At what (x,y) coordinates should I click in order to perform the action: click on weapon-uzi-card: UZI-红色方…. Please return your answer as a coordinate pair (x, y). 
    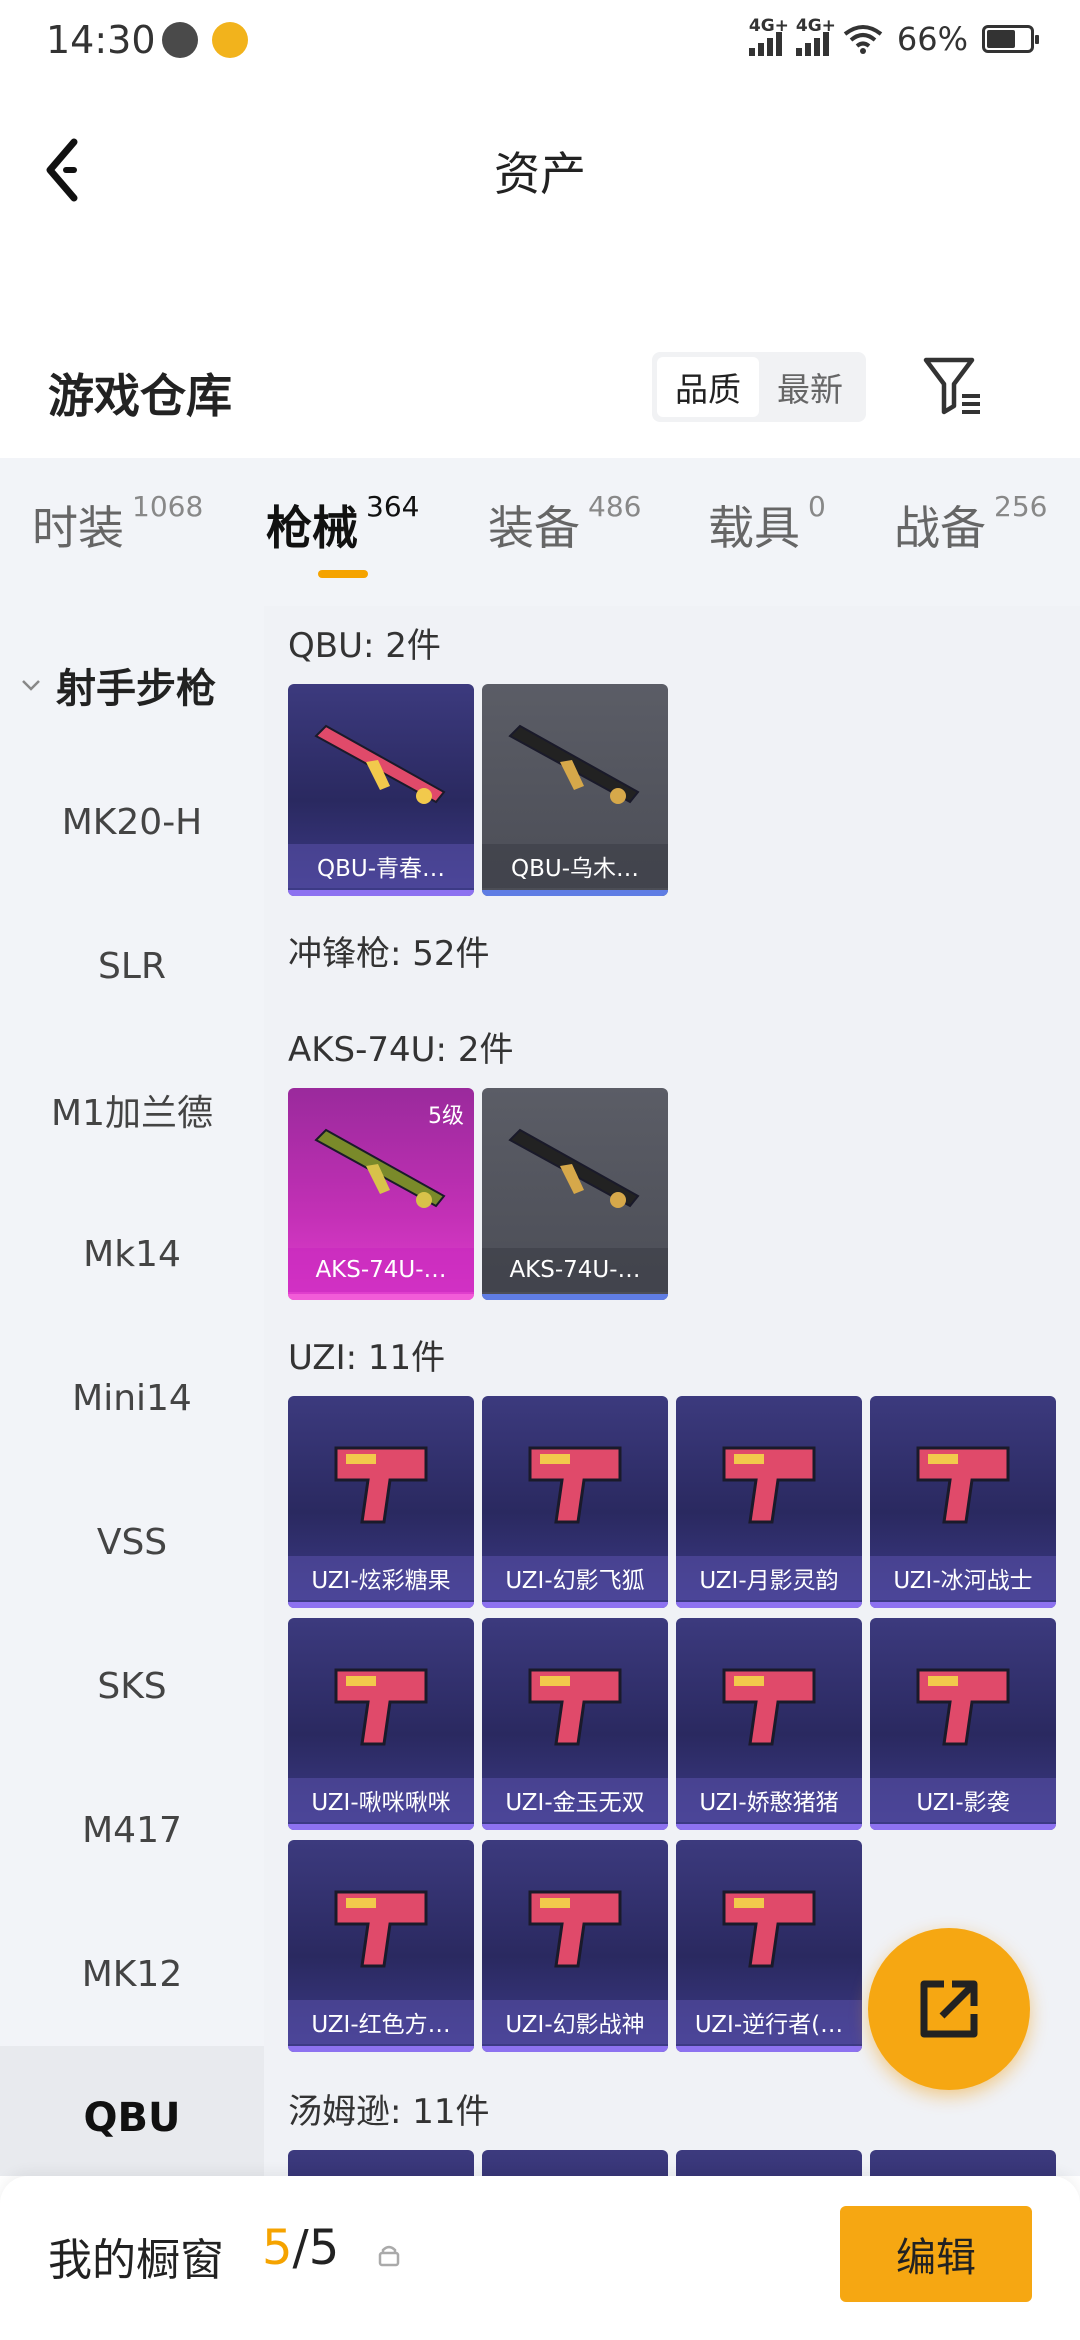
    Looking at the image, I should click on (381, 1946).